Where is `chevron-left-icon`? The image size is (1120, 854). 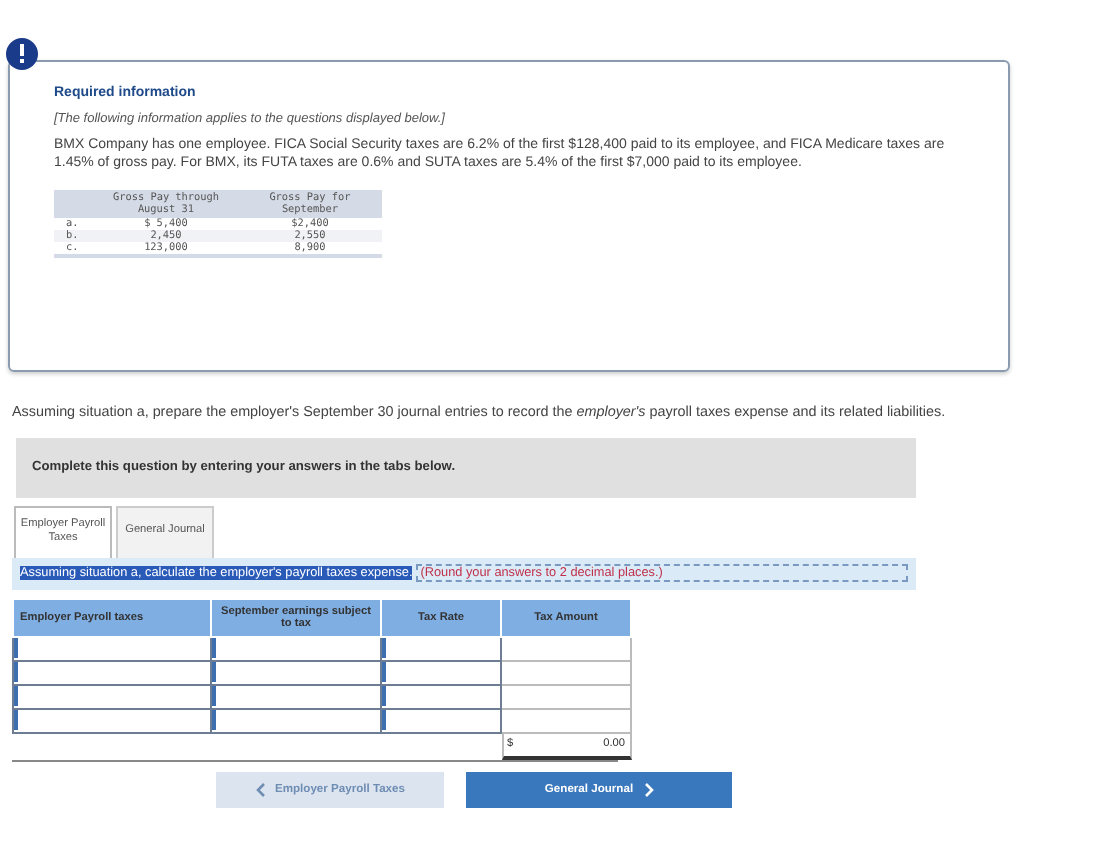
chevron-left-icon is located at coordinates (260, 789).